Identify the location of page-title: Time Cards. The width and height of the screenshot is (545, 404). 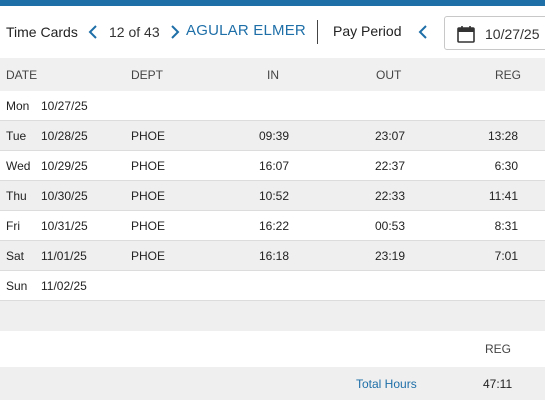
(42, 32).